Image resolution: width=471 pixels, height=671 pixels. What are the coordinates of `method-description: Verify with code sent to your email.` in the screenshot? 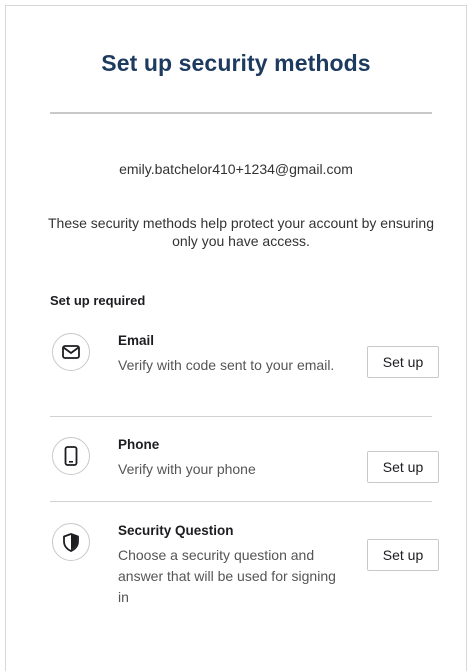 It's located at (226, 365).